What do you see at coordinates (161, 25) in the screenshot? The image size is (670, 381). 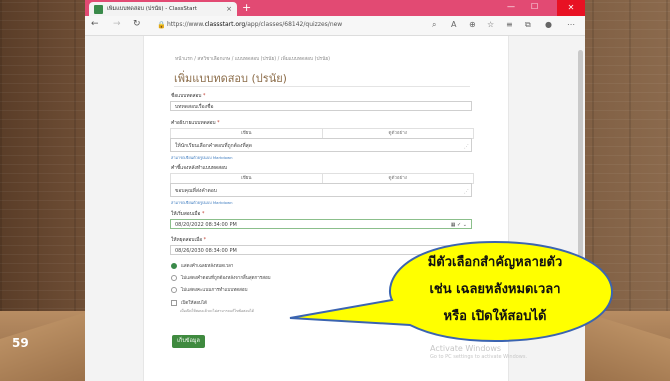 I see `lock-icon: 🔒` at bounding box center [161, 25].